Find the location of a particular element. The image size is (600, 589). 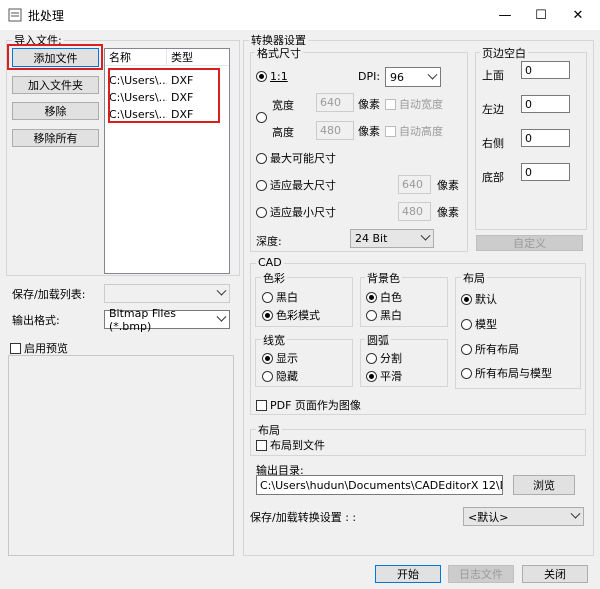

bg-black-radio is located at coordinates (371, 315).